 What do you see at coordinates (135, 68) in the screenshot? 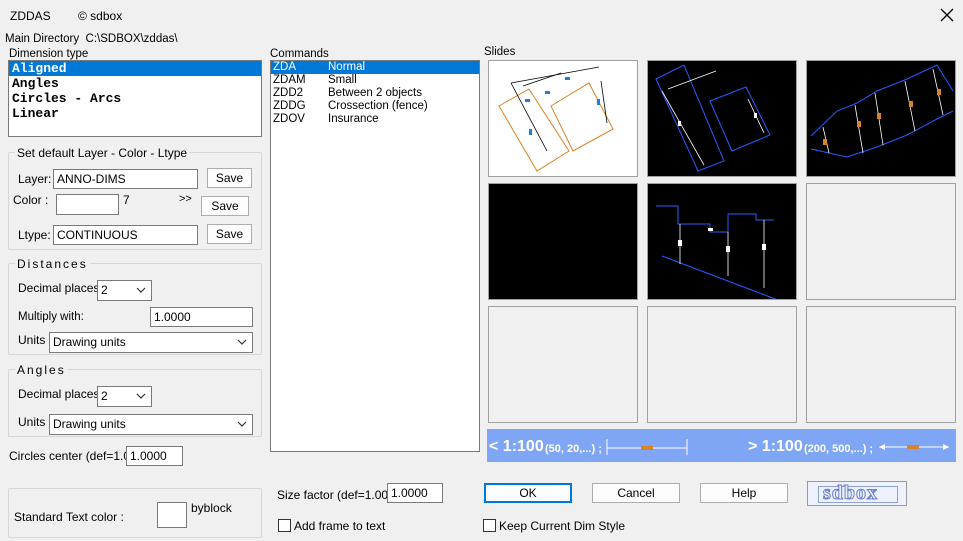
I see `dimension-type-item: Aligned` at bounding box center [135, 68].